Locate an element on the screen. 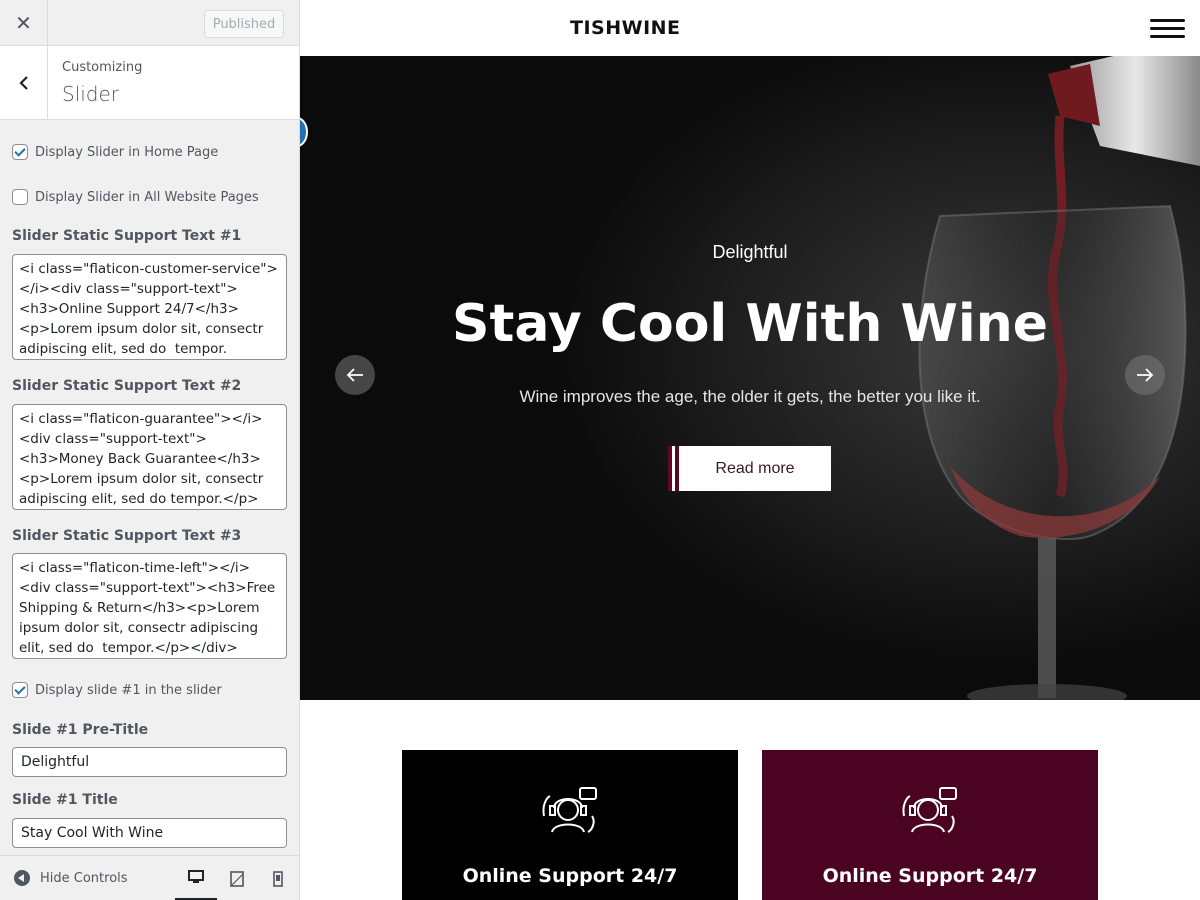  tablet-icon is located at coordinates (237, 878).